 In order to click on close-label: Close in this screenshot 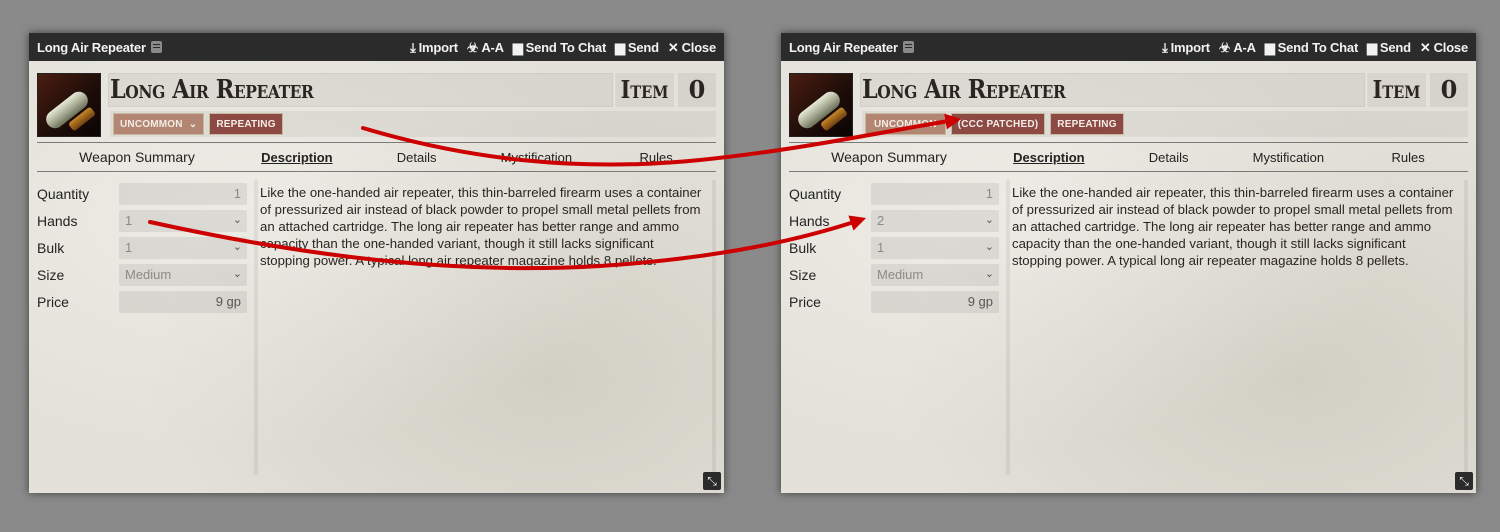, I will do `click(1451, 47)`.